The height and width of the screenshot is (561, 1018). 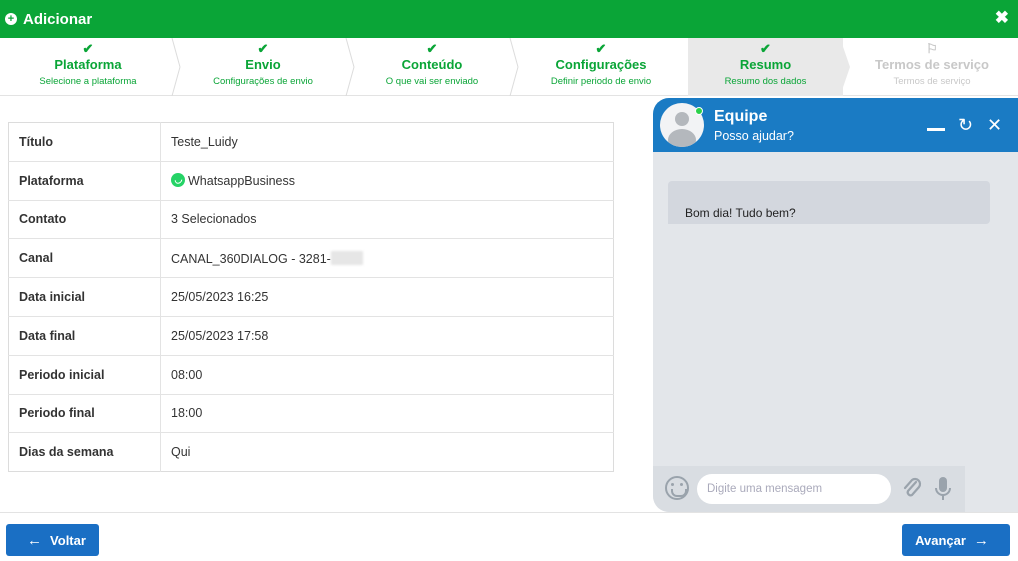 I want to click on row-value: 25/05/2023 16:25, so click(x=387, y=297).